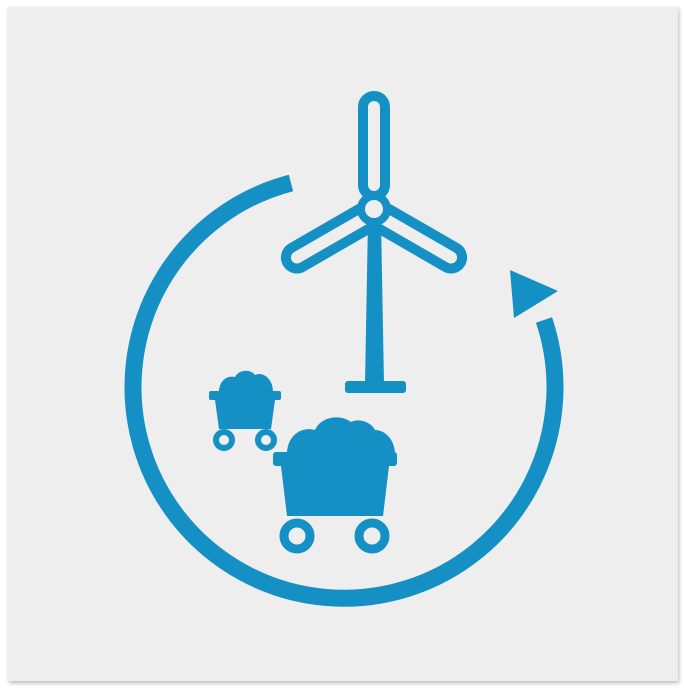 The width and height of the screenshot is (684, 689). Describe the element at coordinates (374, 302) in the screenshot. I see `turbine-tower` at that location.